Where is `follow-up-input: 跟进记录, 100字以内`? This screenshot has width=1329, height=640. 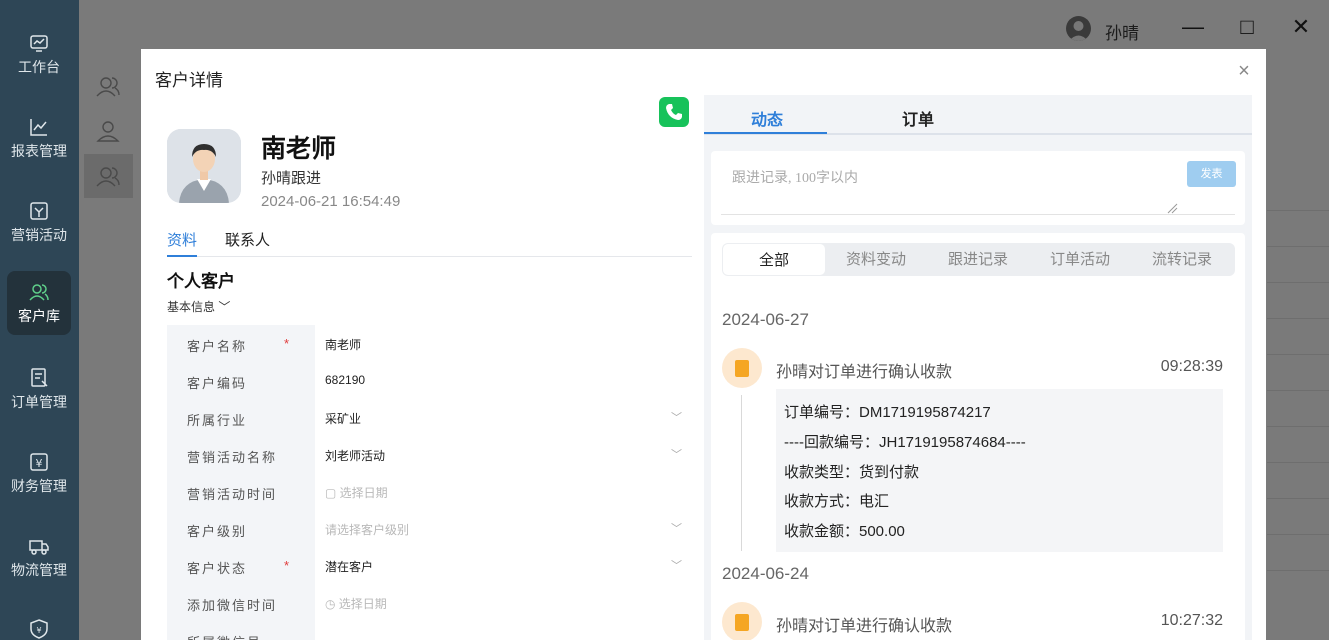 follow-up-input: 跟进记录, 100字以内 is located at coordinates (795, 177).